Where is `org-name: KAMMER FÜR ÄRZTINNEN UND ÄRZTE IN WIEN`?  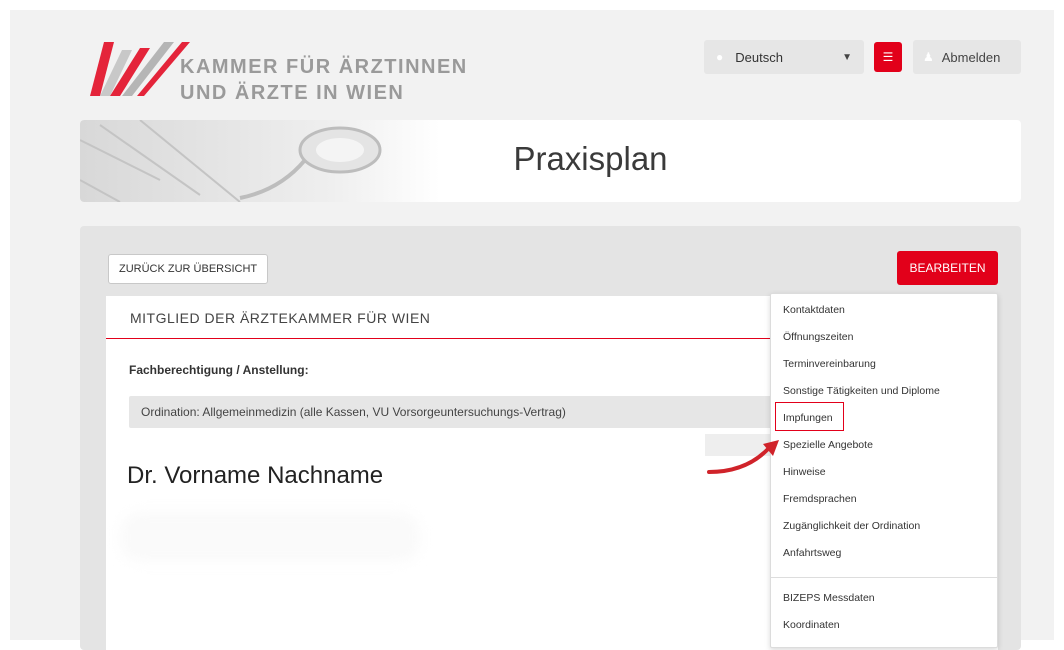 org-name: KAMMER FÜR ÄRZTINNEN UND ÄRZTE IN WIEN is located at coordinates (324, 80).